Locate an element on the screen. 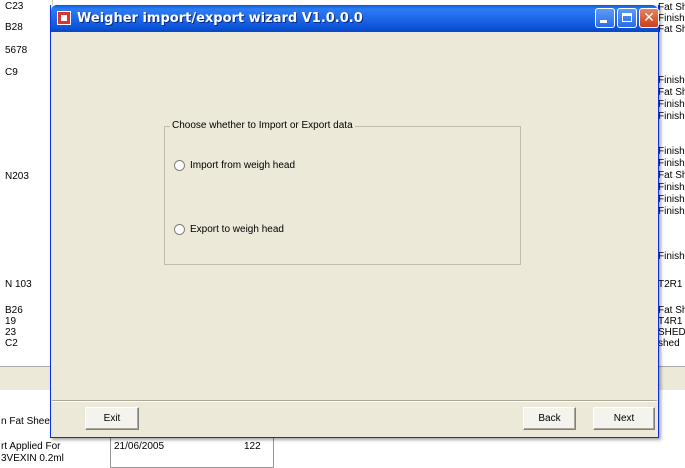 The image size is (685, 468). bg-cell: B28 is located at coordinates (14, 27).